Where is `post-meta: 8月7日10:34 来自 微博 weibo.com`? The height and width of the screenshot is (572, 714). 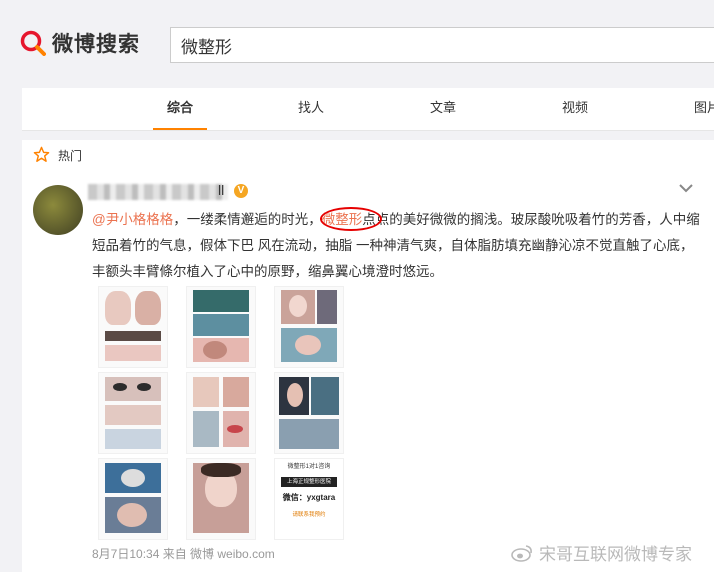 post-meta: 8月7日10:34 来自 微博 weibo.com is located at coordinates (183, 553).